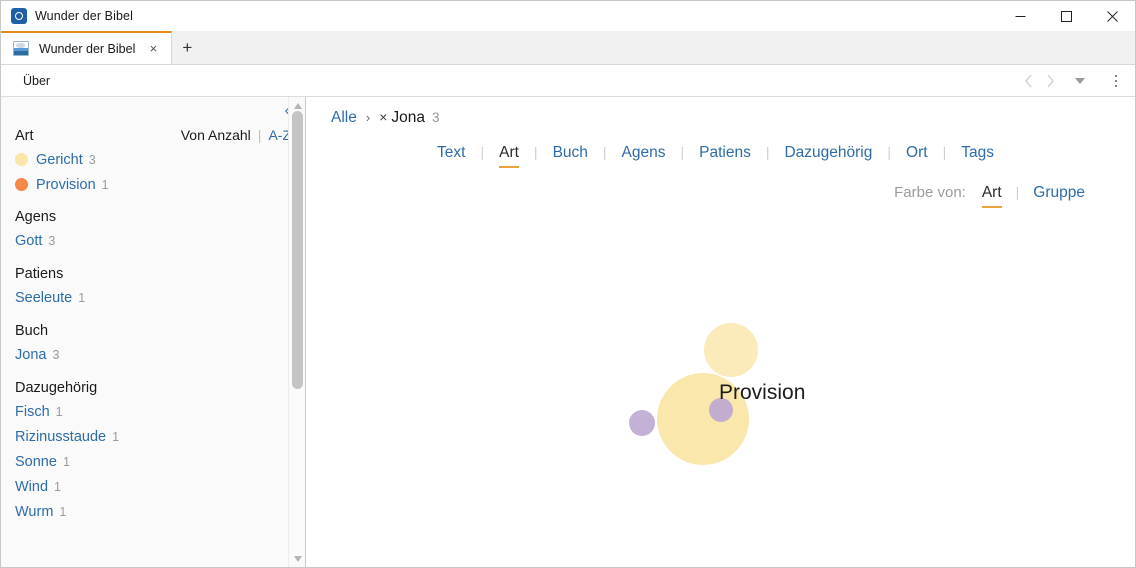 The height and width of the screenshot is (568, 1136). I want to click on facet-item-provision: Provision 1, so click(153, 188).